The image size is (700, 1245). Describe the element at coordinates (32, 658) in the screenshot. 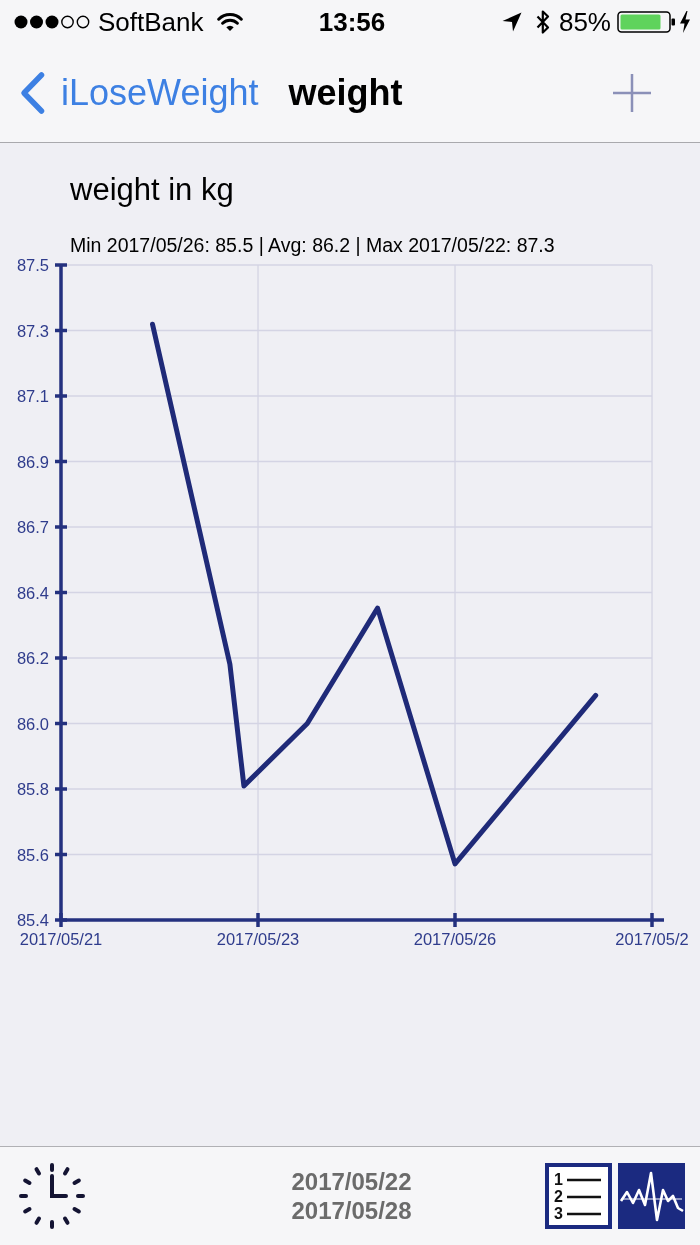

I see `y-tick-label: 86.2` at that location.